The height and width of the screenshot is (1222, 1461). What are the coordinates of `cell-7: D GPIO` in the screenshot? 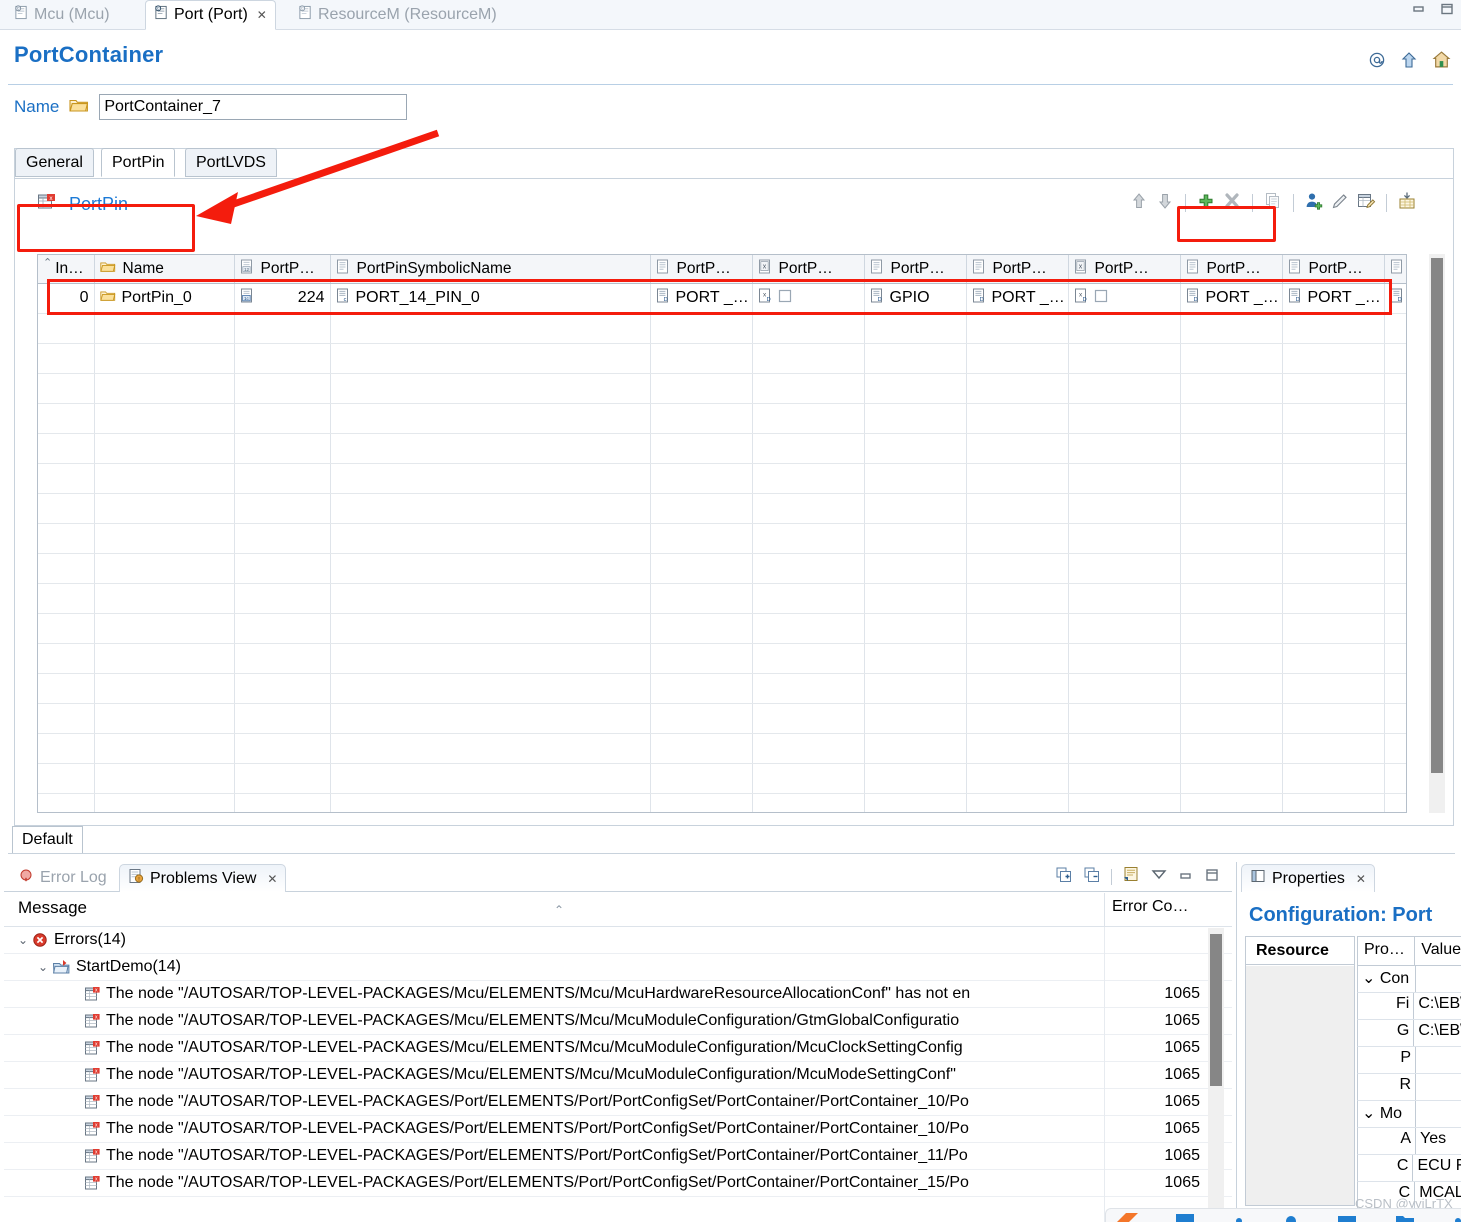 It's located at (915, 298).